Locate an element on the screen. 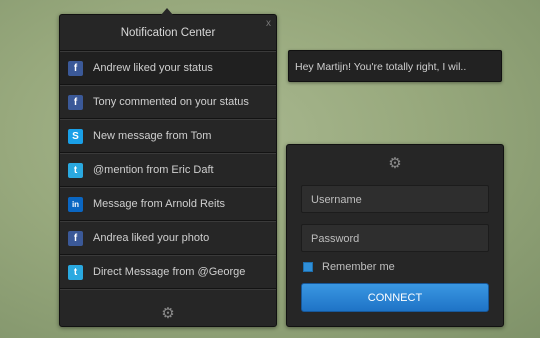 Image resolution: width=540 pixels, height=338 pixels. linkedin-icon: in is located at coordinates (75, 204).